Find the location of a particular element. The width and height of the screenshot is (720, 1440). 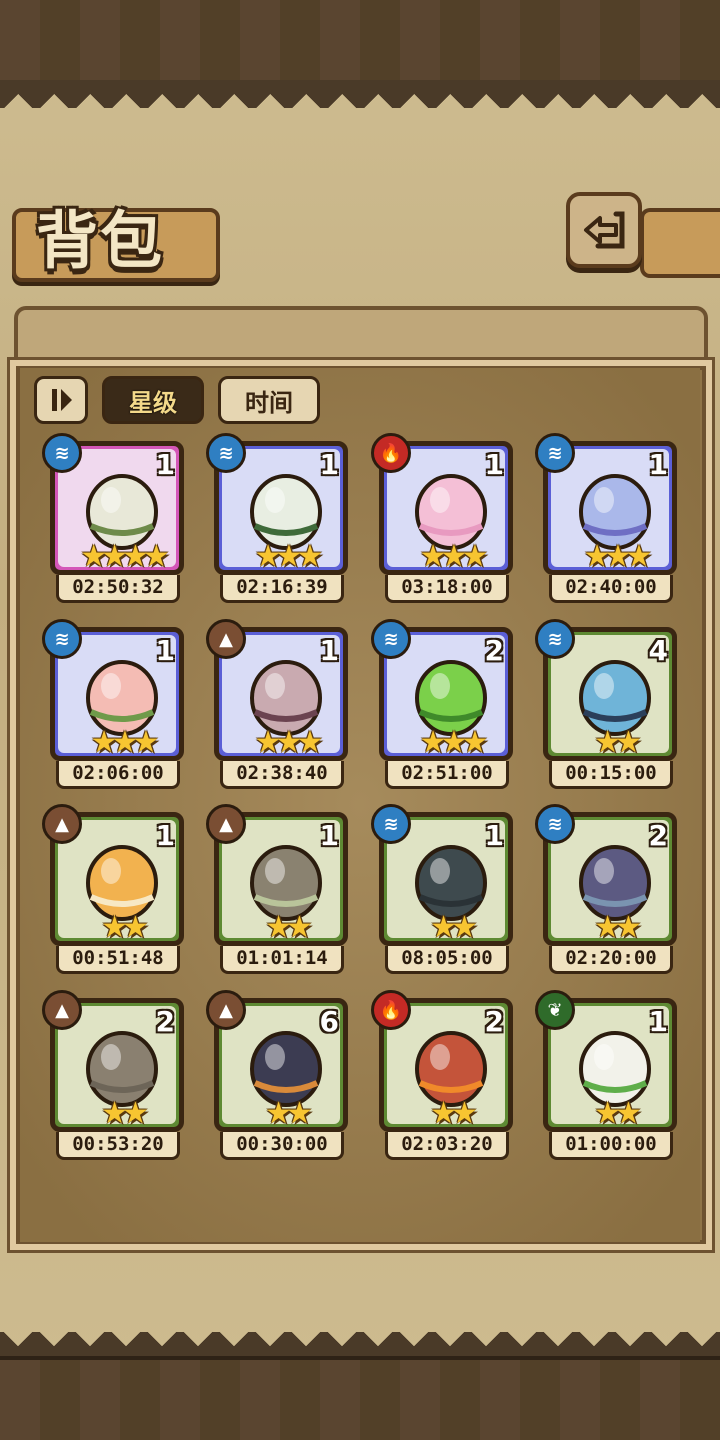

hatch-timer: 00:51:48 is located at coordinates (118, 960).